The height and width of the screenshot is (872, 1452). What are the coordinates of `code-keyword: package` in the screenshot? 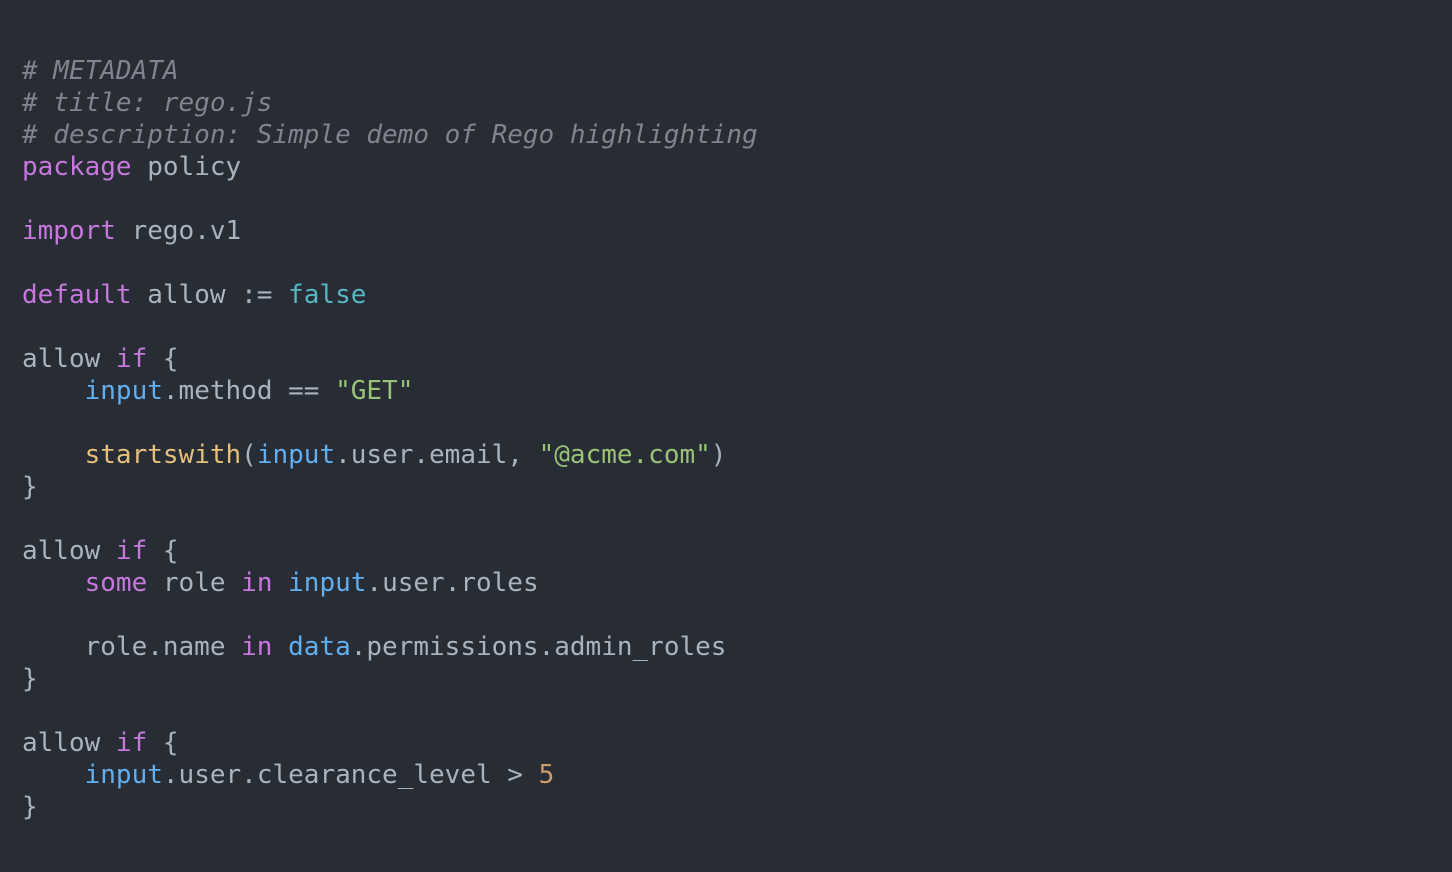 It's located at (77, 167).